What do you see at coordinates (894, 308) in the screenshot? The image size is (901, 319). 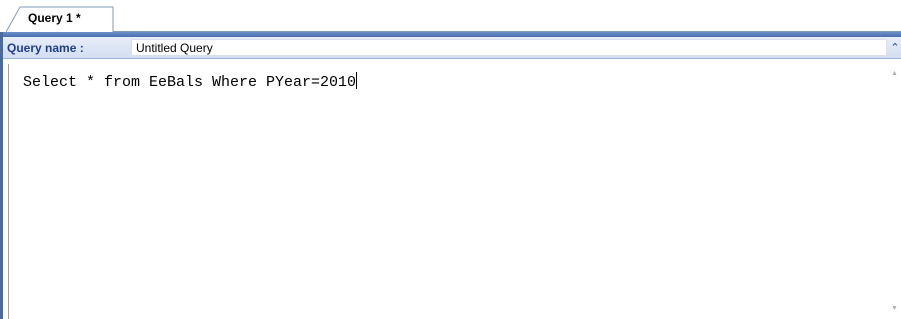 I see `scroll-down-arrow-icon: ▼` at bounding box center [894, 308].